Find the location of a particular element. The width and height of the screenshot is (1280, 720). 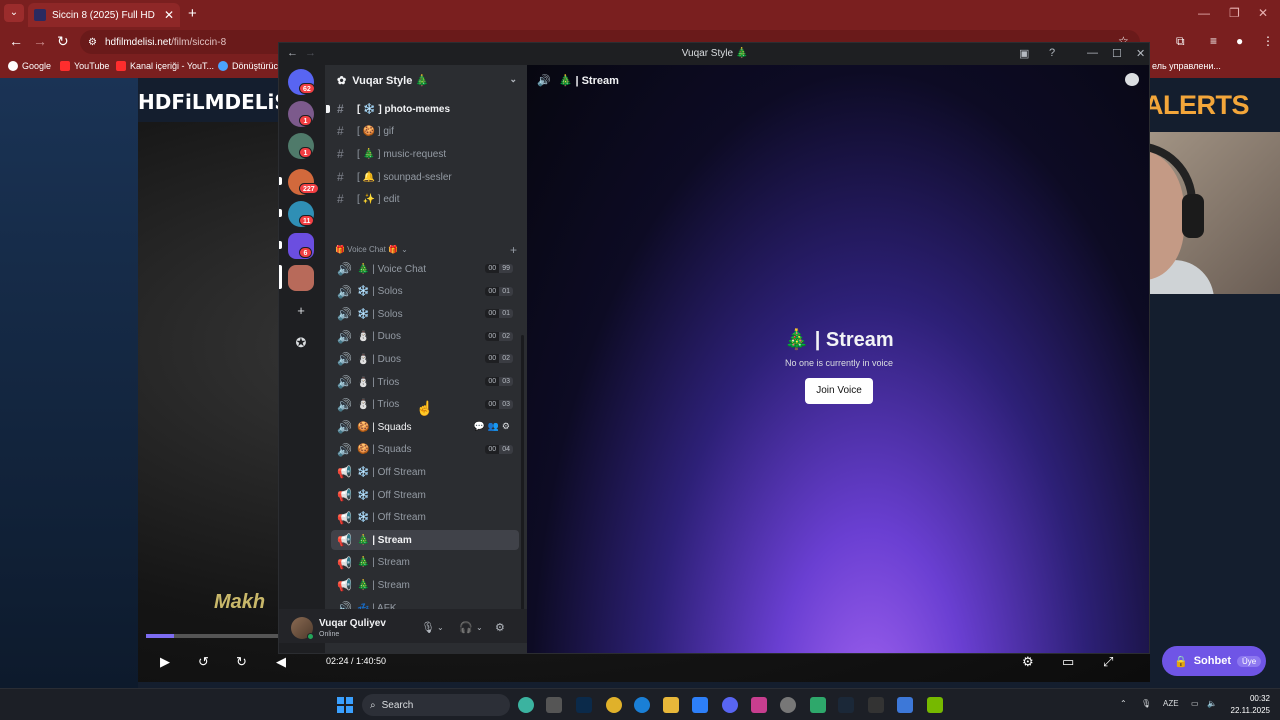

settings-icon: ⚙ is located at coordinates (1028, 662).